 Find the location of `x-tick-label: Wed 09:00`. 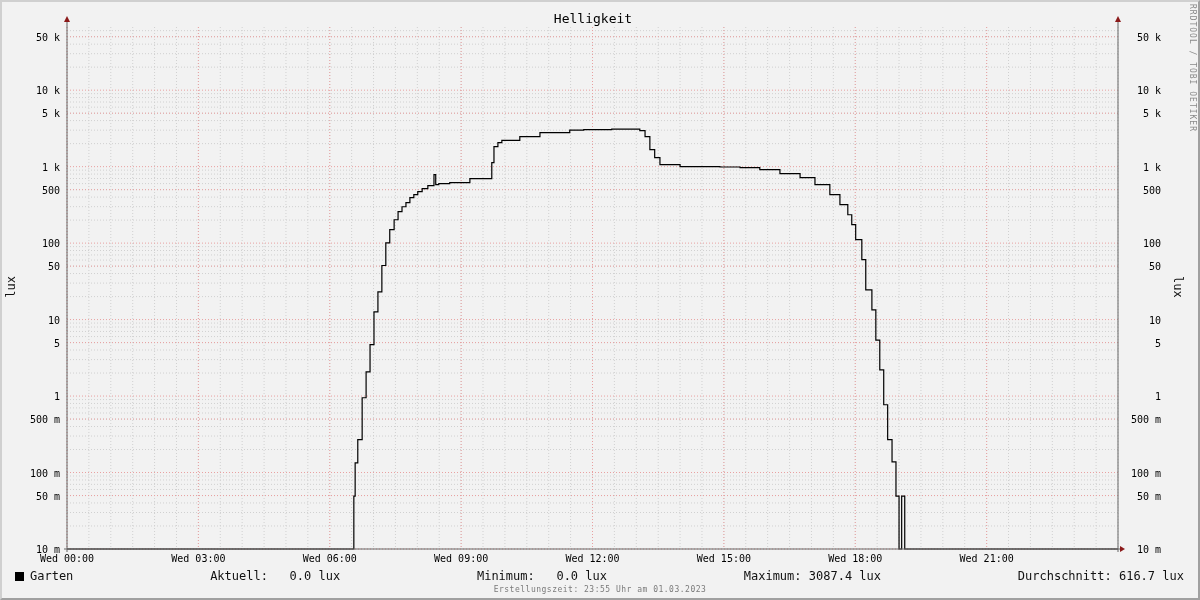

x-tick-label: Wed 09:00 is located at coordinates (461, 558).